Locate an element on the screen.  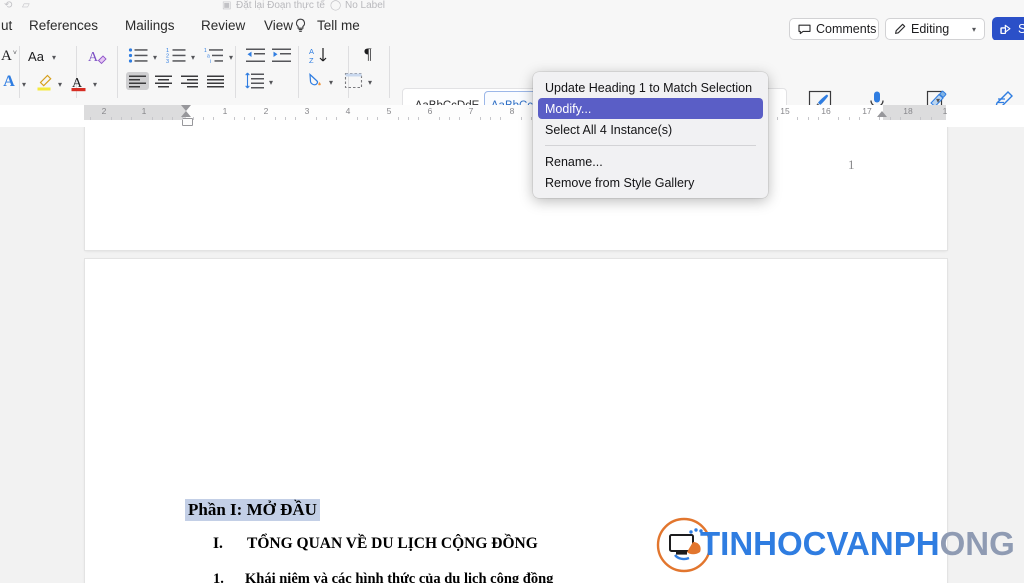
share-button: S is located at coordinates (1008, 29).